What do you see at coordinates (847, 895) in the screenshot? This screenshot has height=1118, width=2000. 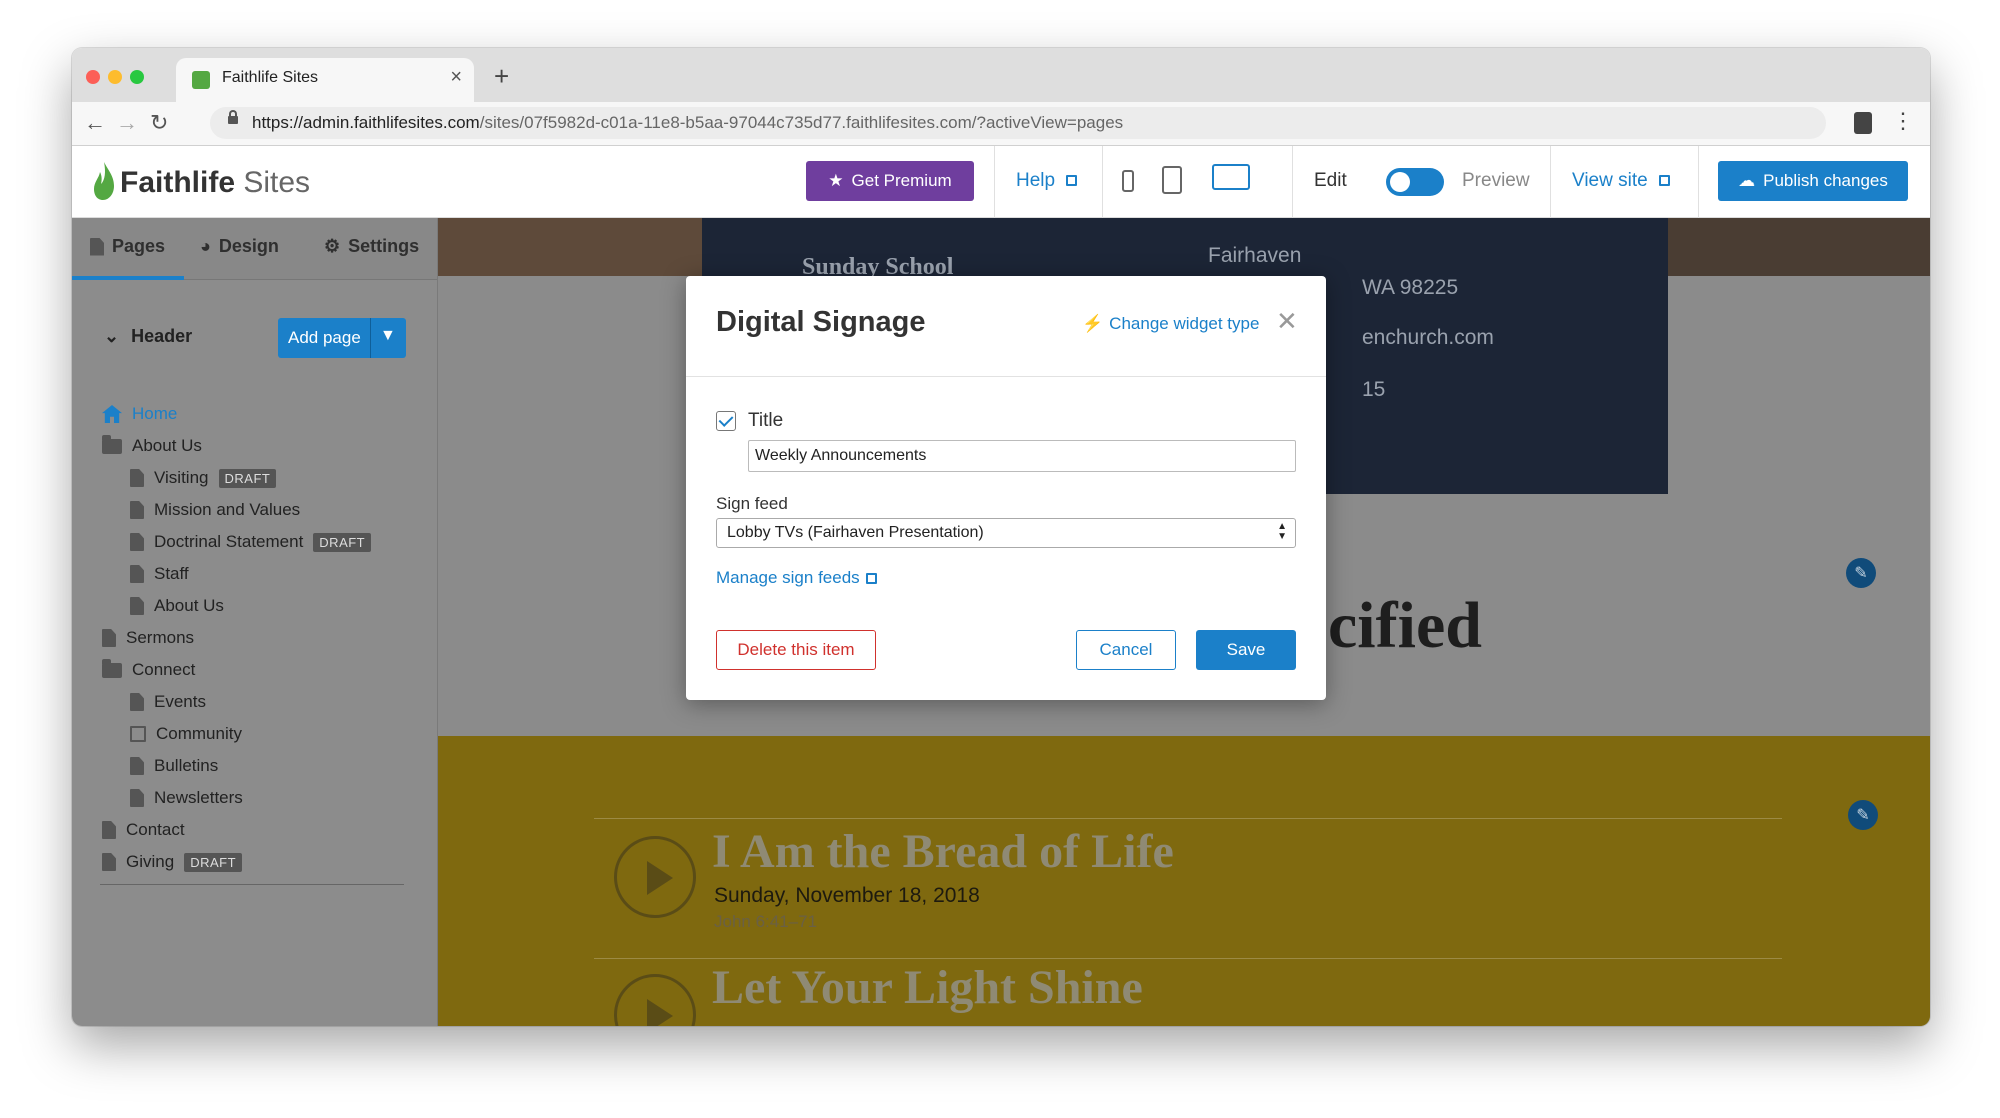 I see `sermon-date: Sunday, November 18, 2018` at bounding box center [847, 895].